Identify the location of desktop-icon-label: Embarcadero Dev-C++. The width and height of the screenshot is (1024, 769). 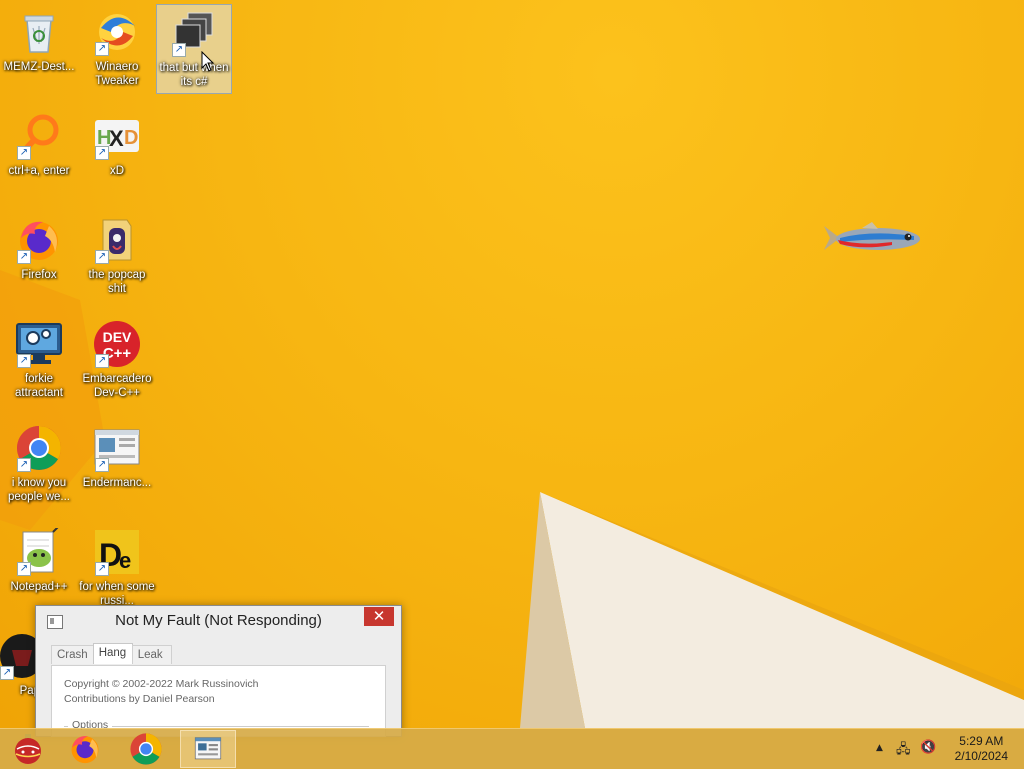
(117, 386).